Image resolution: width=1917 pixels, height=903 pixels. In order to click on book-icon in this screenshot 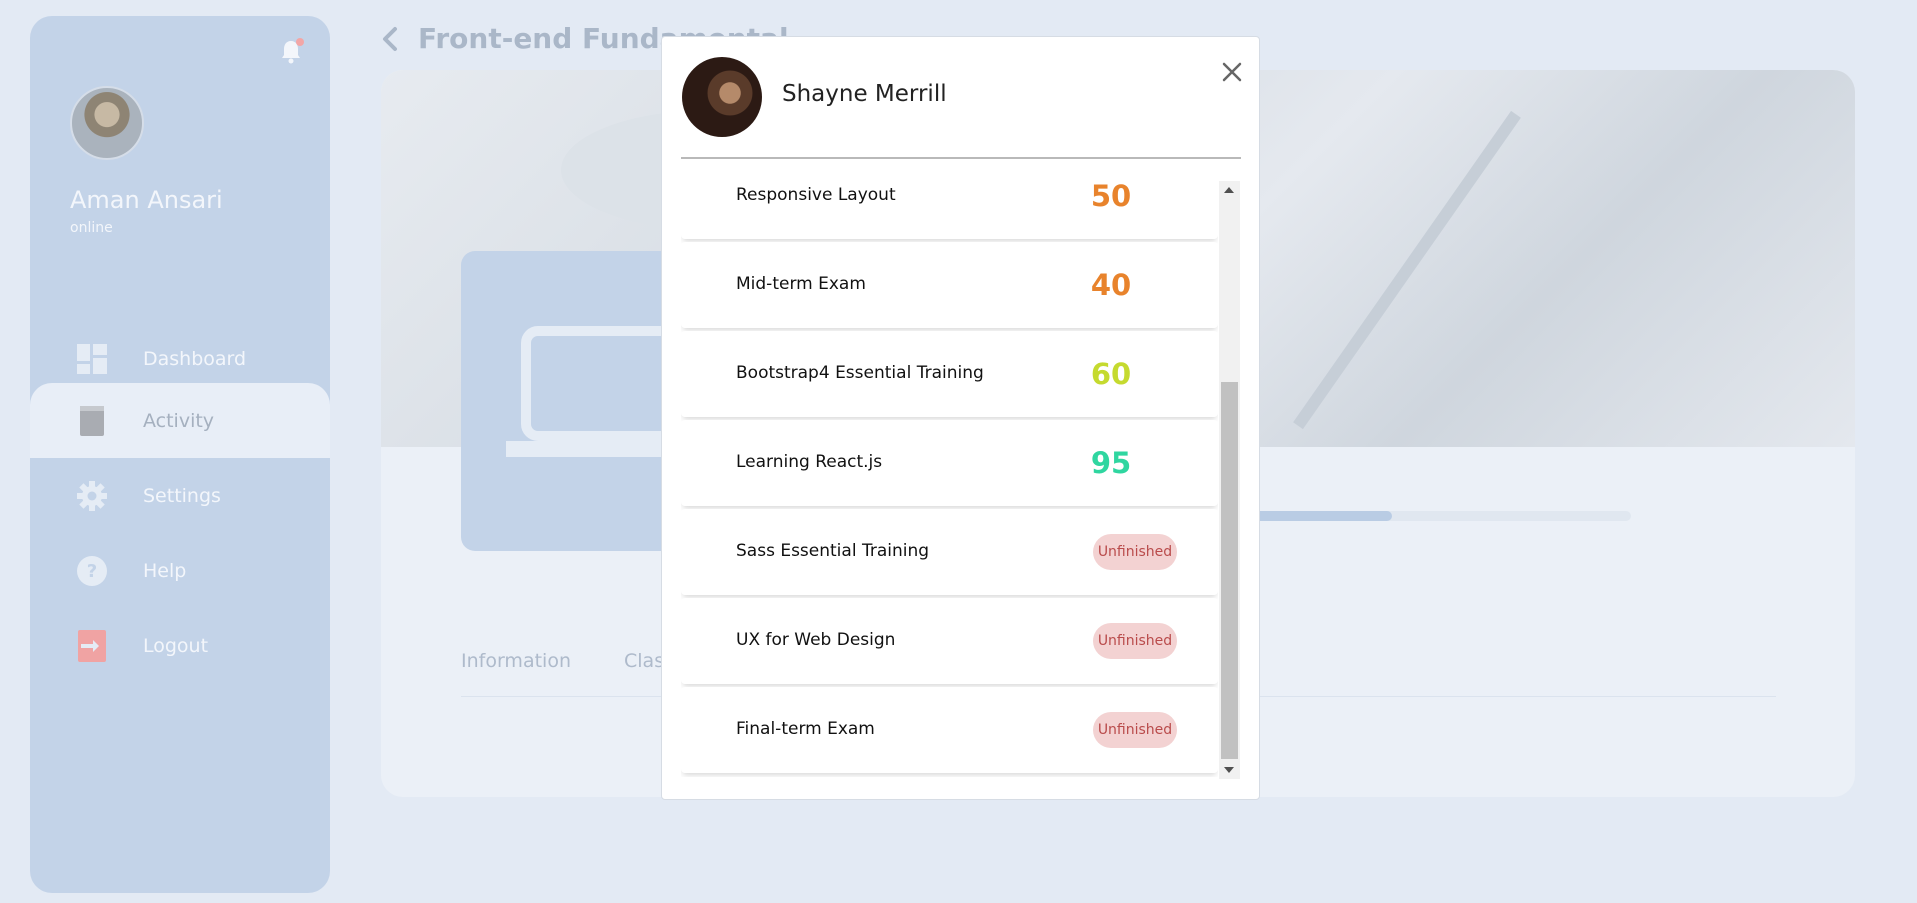, I will do `click(92, 421)`.